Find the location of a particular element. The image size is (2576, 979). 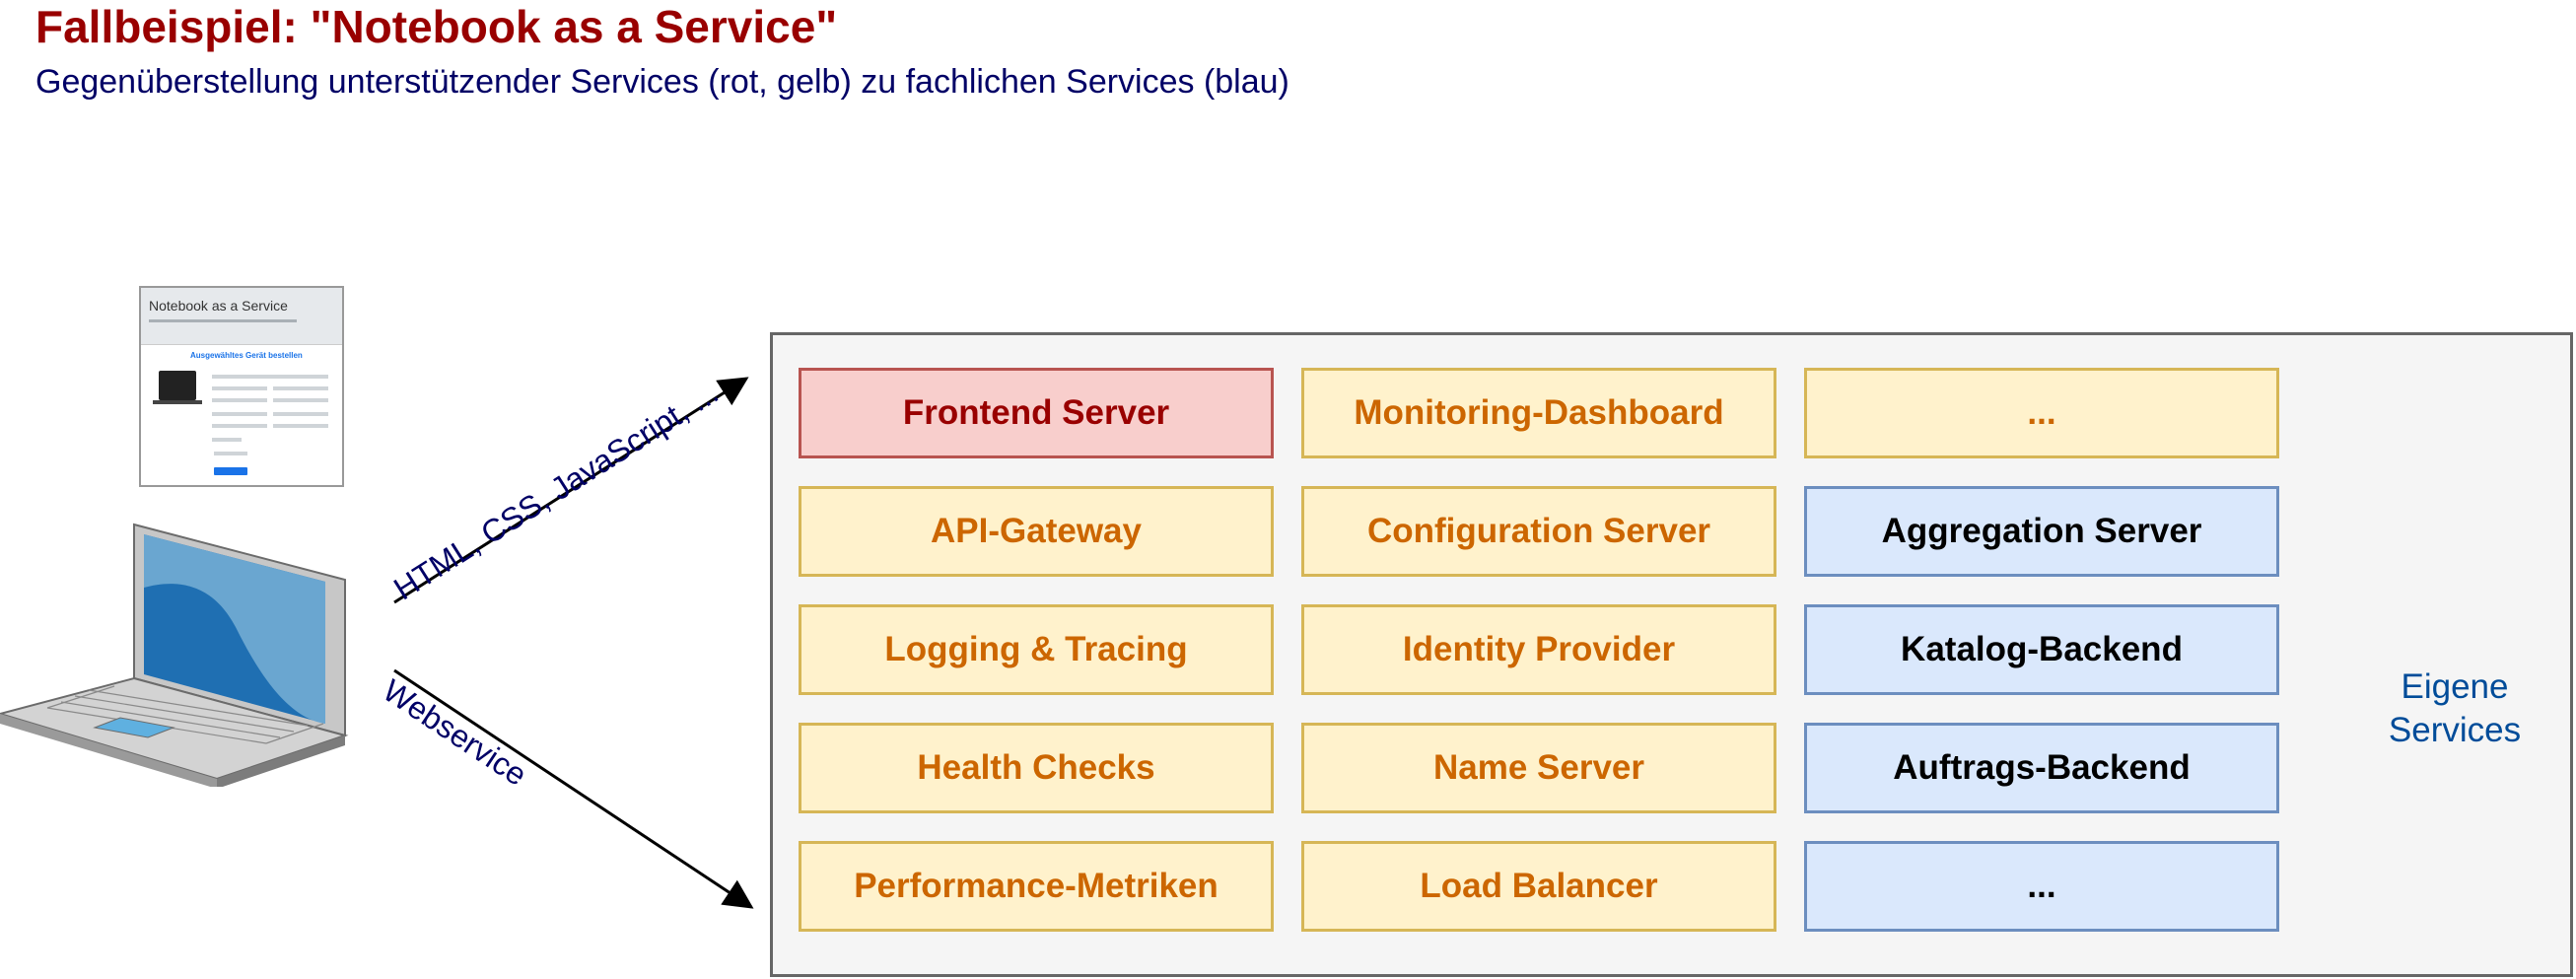

service-frontend-server: Frontend Server is located at coordinates (1036, 413).